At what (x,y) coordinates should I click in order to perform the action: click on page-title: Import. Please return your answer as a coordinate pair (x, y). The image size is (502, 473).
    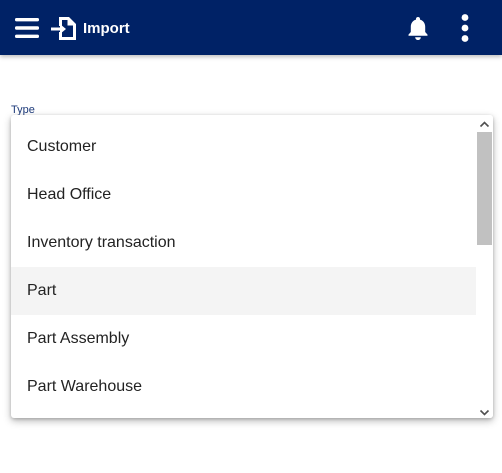
    Looking at the image, I should click on (106, 28).